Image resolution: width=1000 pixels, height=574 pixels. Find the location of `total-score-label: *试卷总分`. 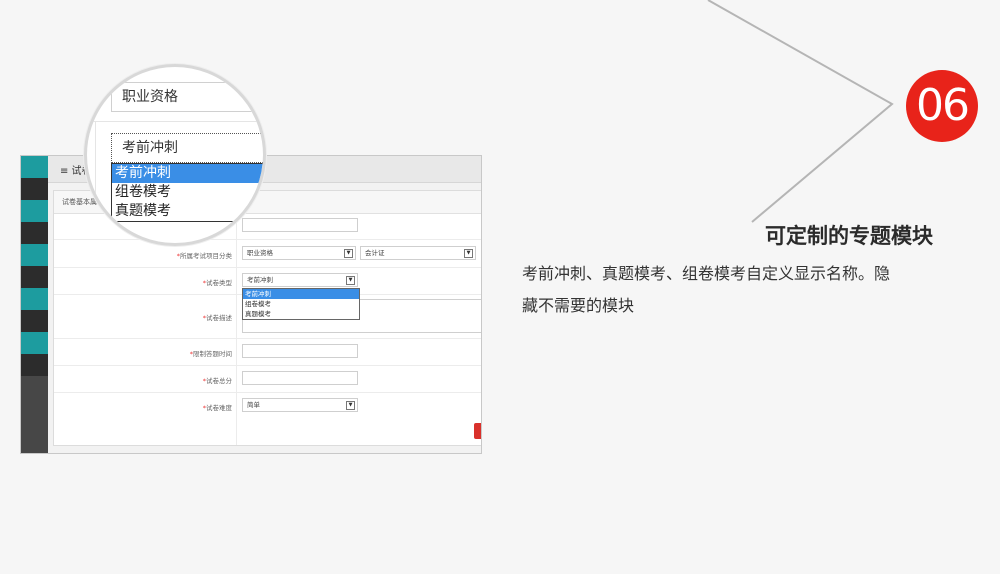

total-score-label: *试卷总分 is located at coordinates (217, 381).